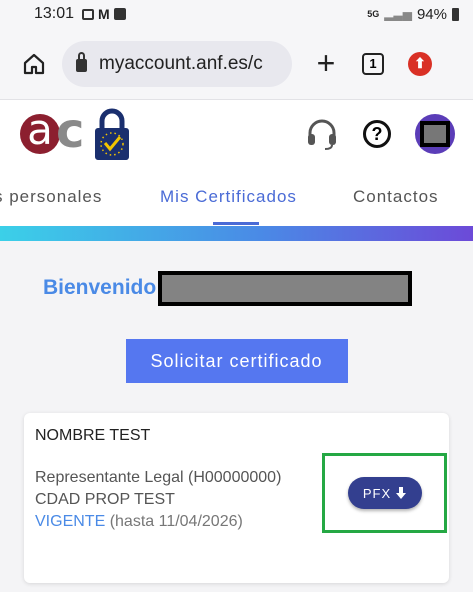 Image resolution: width=473 pixels, height=592 pixels. I want to click on highlight-box: PFX, so click(384, 493).